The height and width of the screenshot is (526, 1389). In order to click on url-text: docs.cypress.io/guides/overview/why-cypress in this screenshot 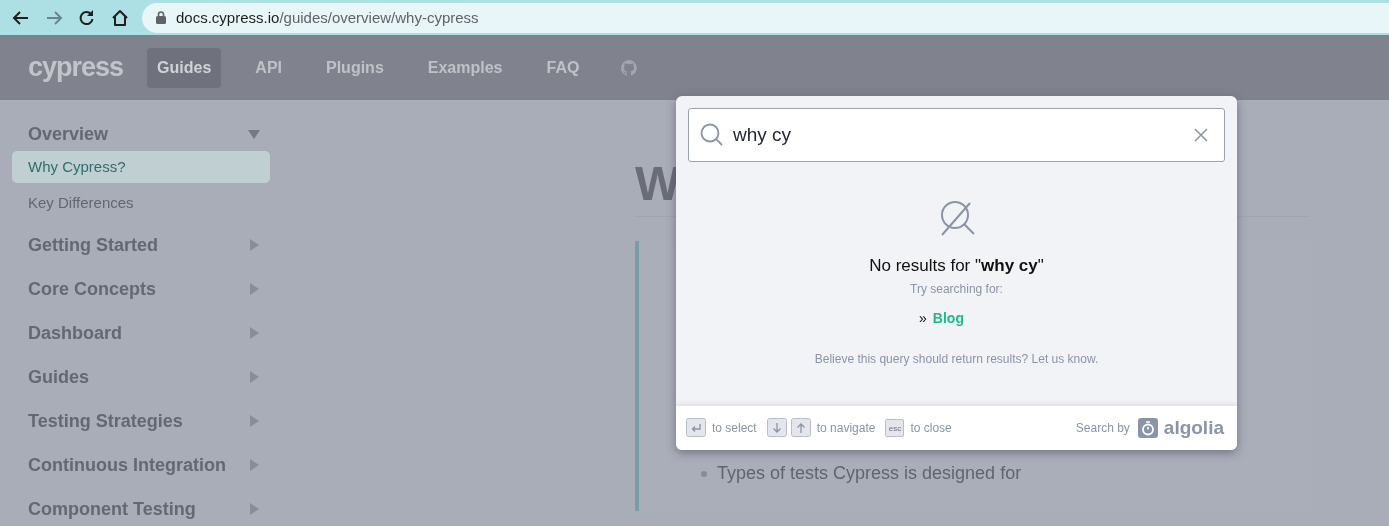, I will do `click(327, 17)`.